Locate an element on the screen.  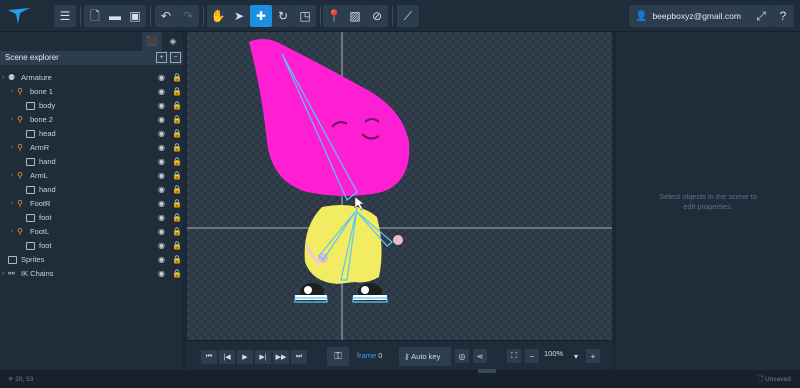
tree-item: › ⚲ ArmL ◉ 🔒 is located at coordinates (91, 176).